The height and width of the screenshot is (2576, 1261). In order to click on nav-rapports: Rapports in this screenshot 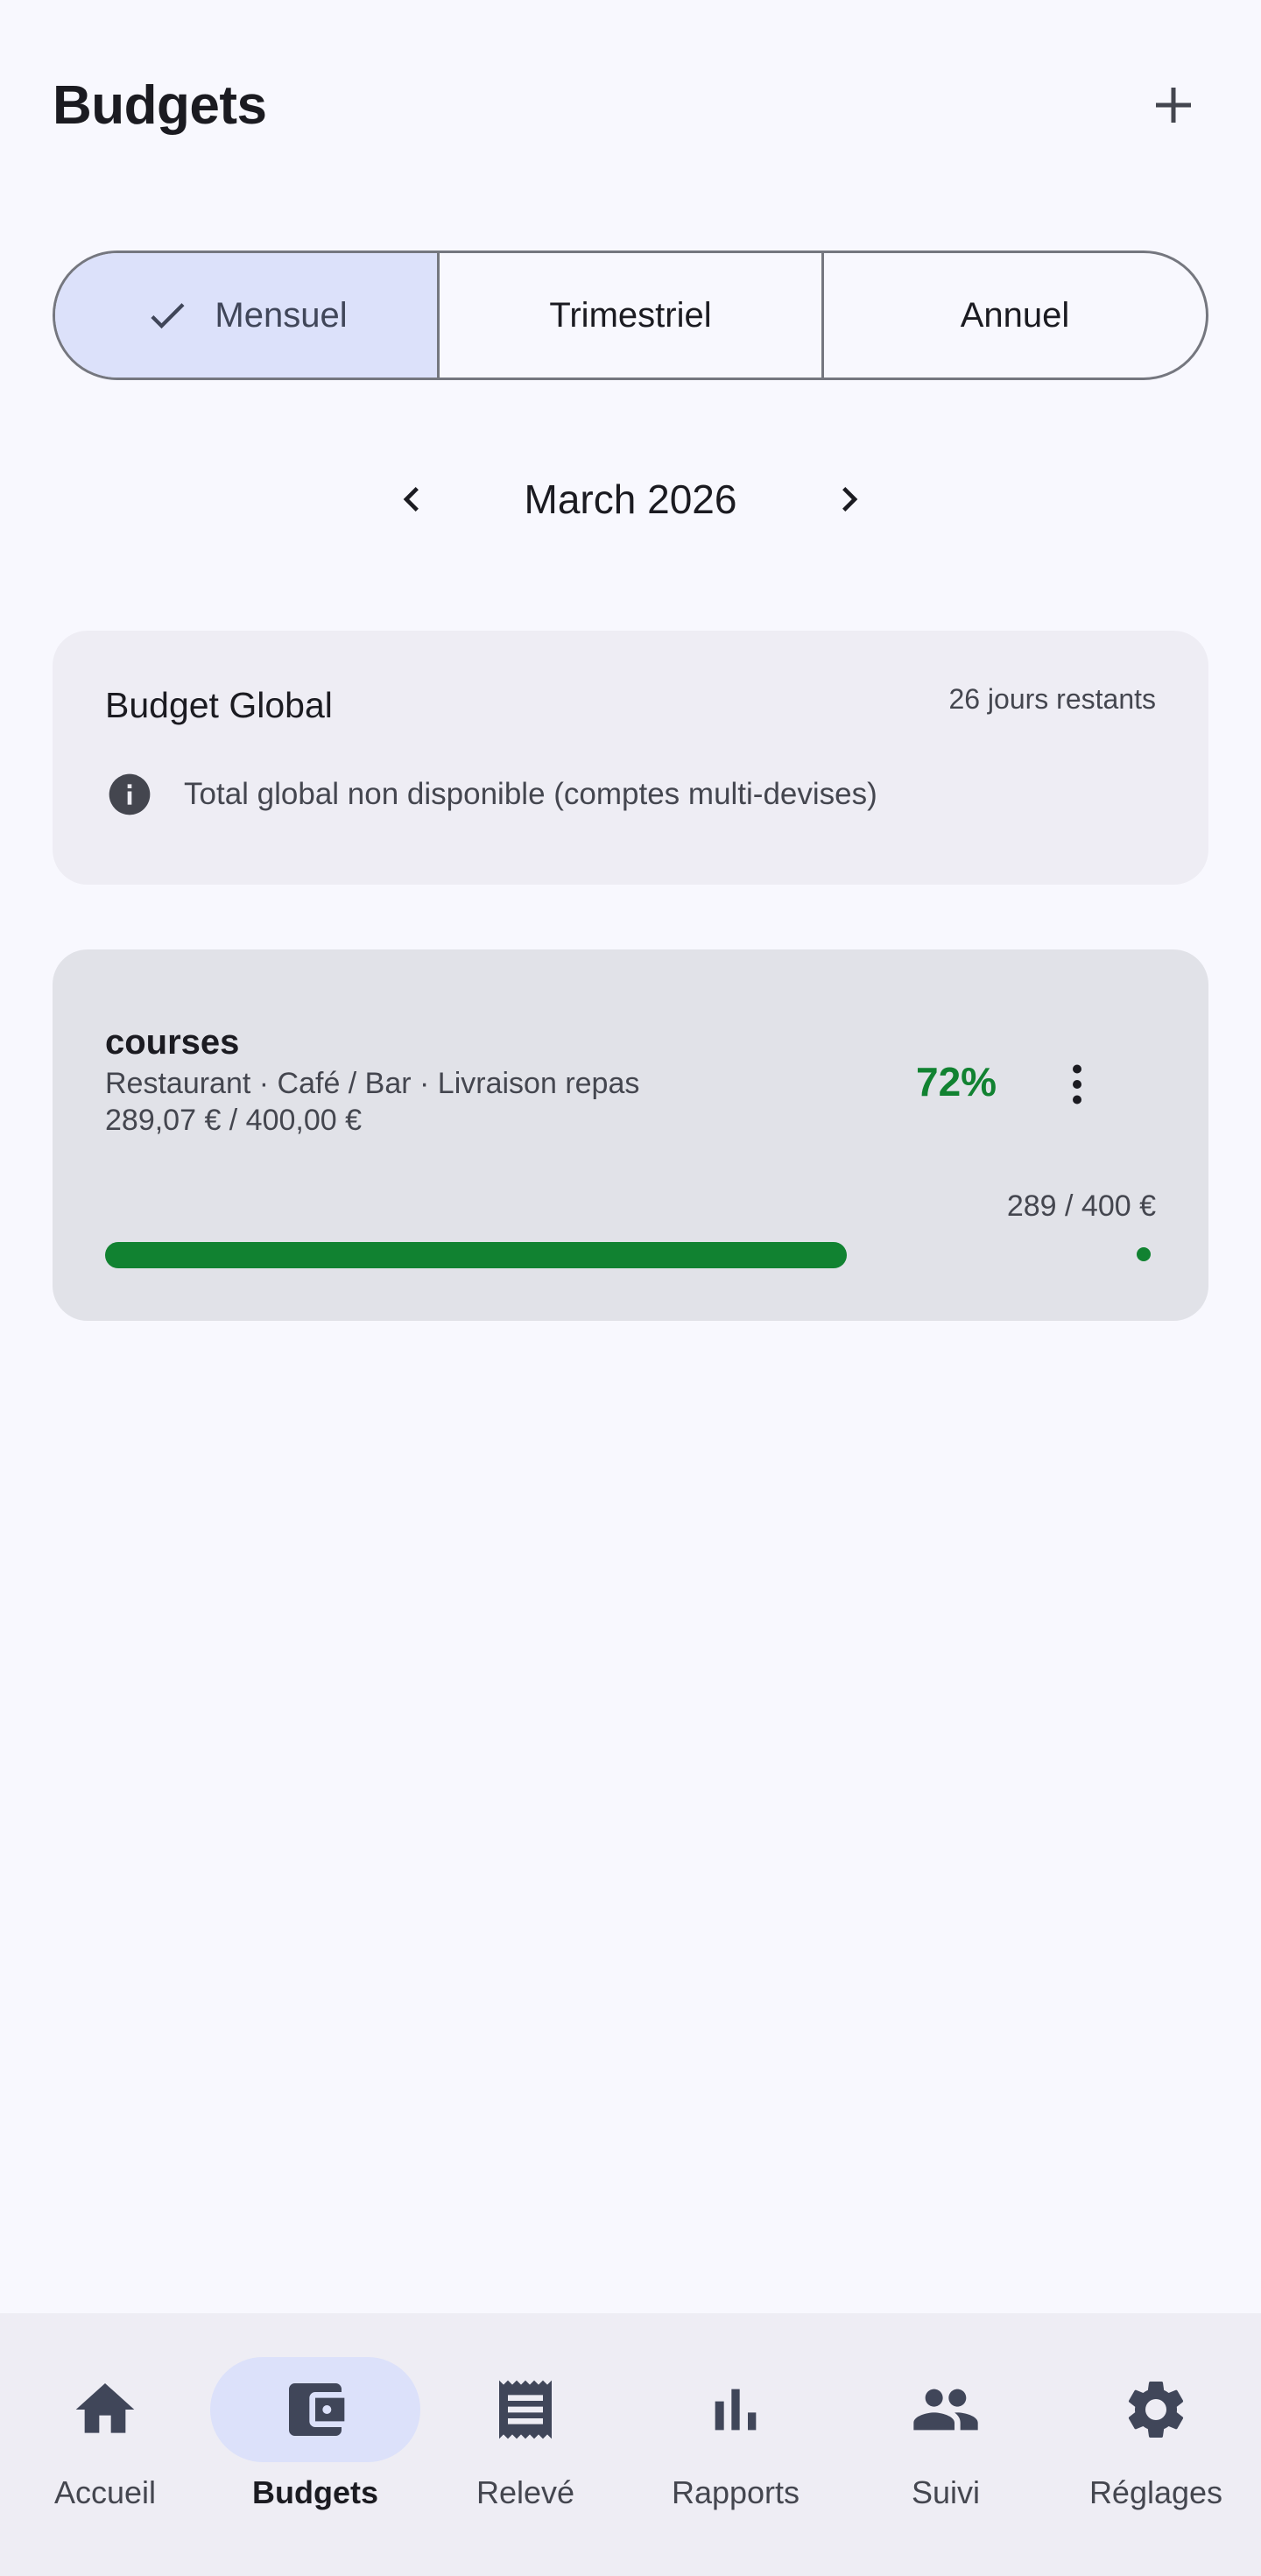, I will do `click(735, 2444)`.